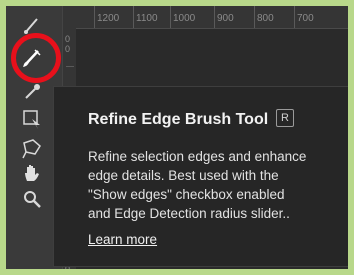 Image resolution: width=354 pixels, height=275 pixels. I want to click on polygon-lasso-icon, so click(32, 148).